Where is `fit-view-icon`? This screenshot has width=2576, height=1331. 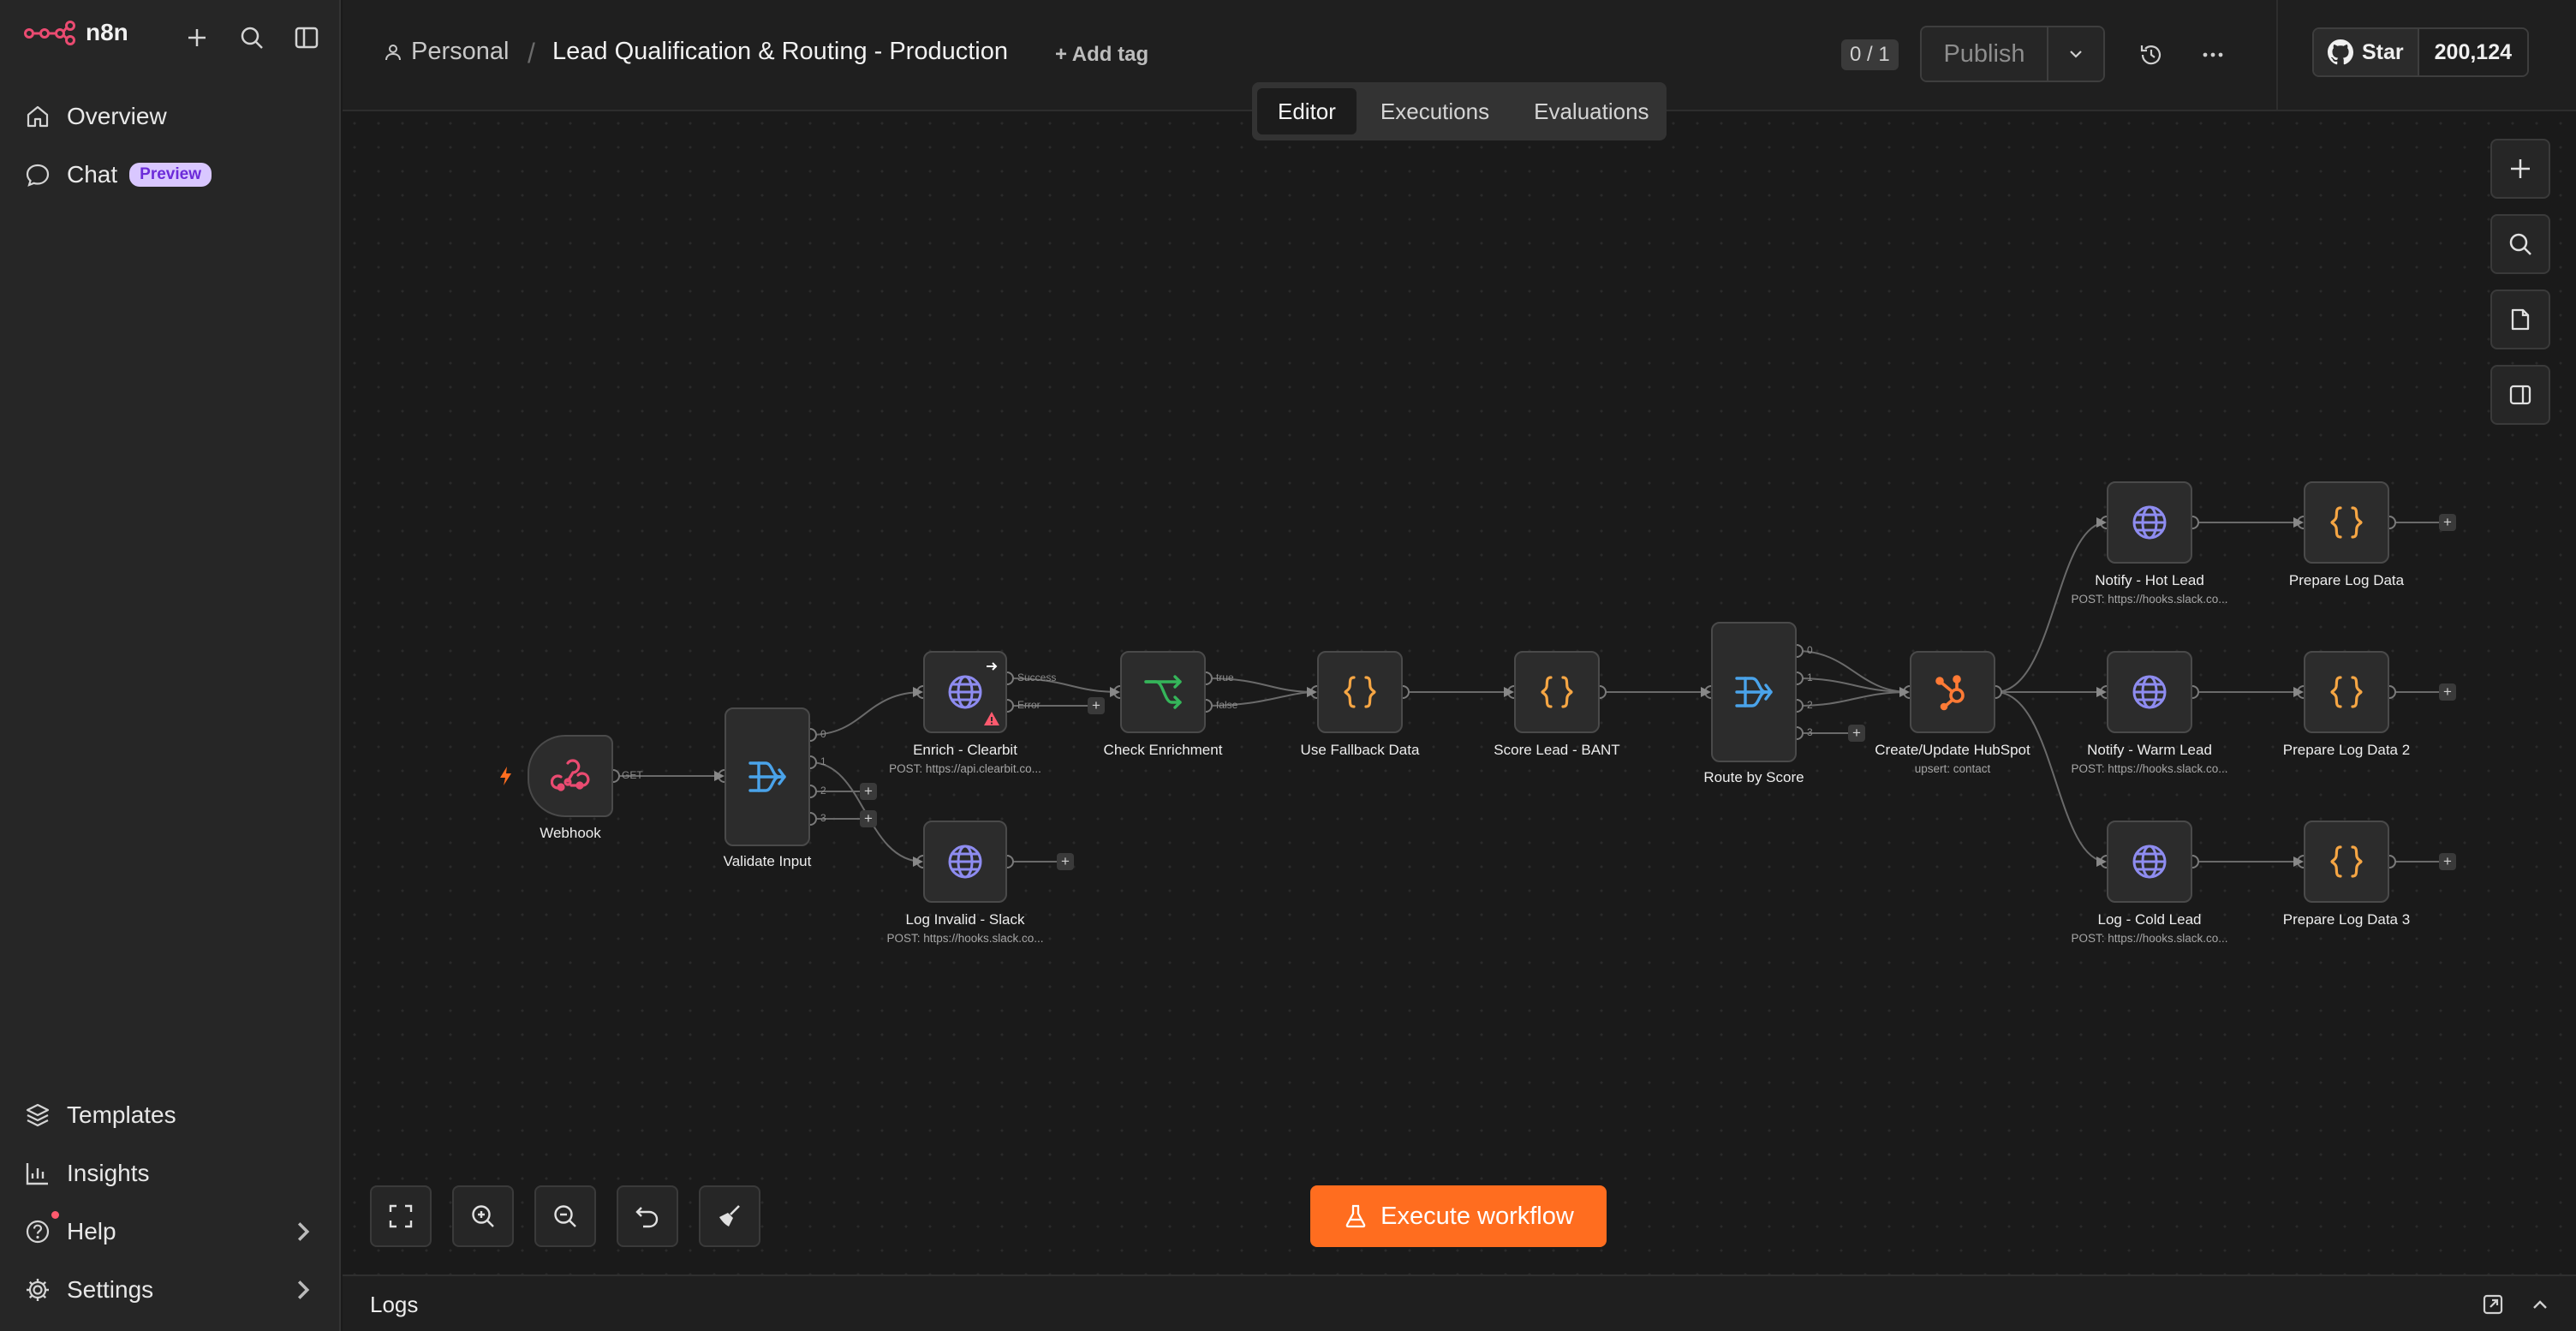
fit-view-icon is located at coordinates (401, 1216).